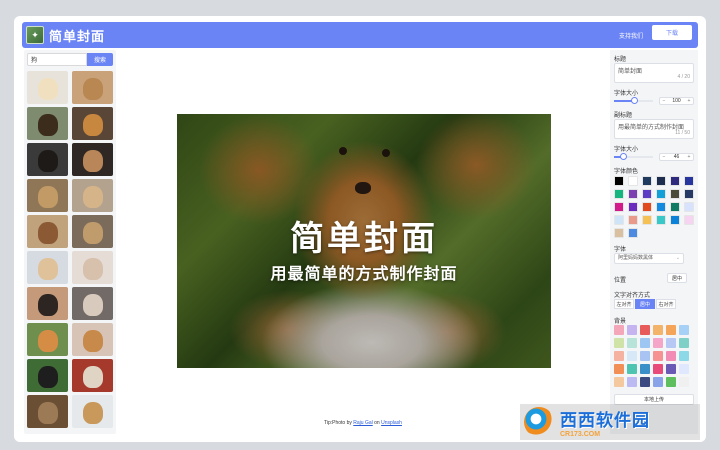  Describe the element at coordinates (654, 129) in the screenshot. I see `subtitle-input: 用最简单的方式制作封面 11 / 50` at that location.